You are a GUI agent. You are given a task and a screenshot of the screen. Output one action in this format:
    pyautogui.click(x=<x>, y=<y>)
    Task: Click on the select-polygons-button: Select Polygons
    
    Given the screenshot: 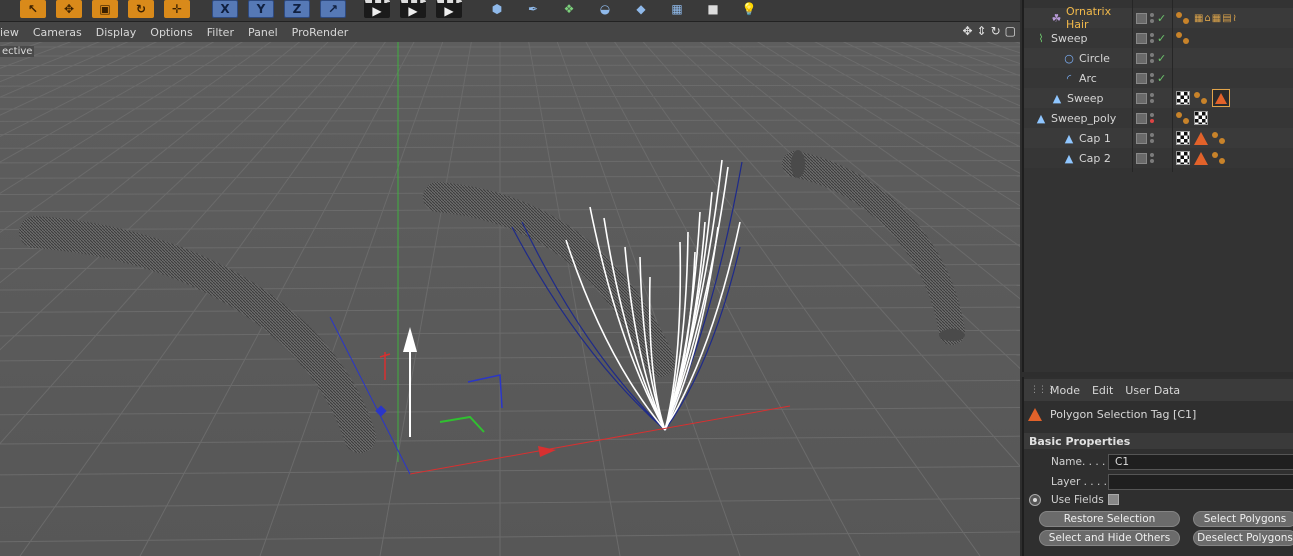 What is the action you would take?
    pyautogui.click(x=1243, y=519)
    